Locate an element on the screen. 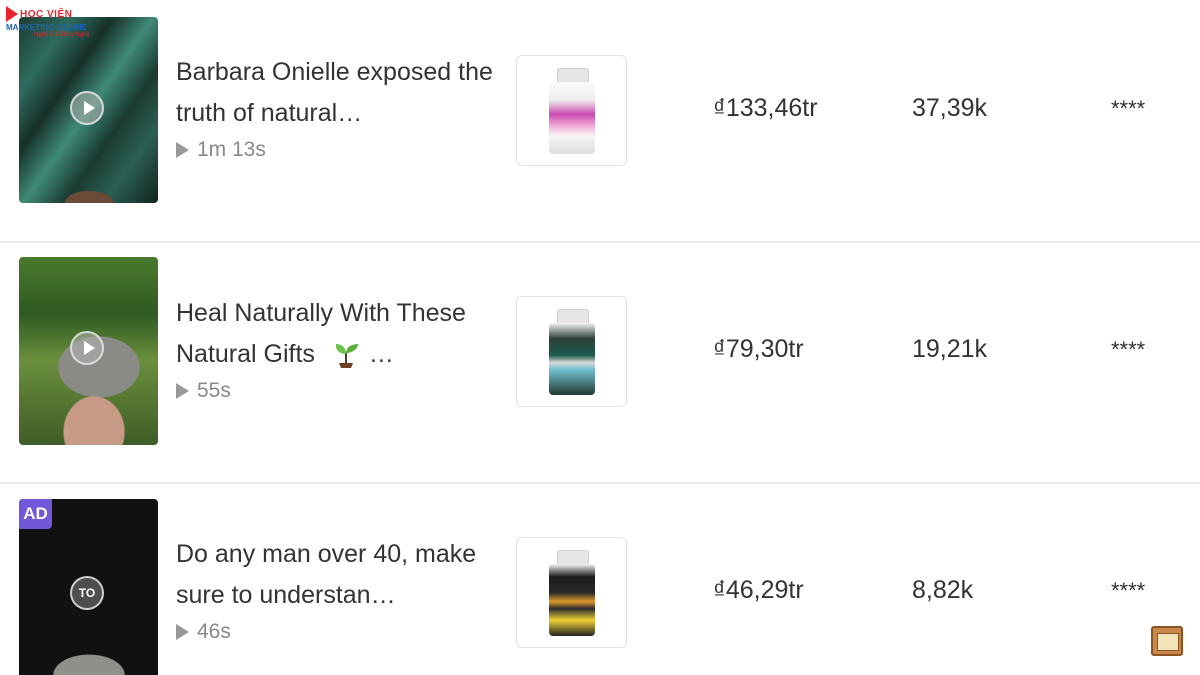 The width and height of the screenshot is (1200, 675). media-icon is located at coordinates (1167, 641).